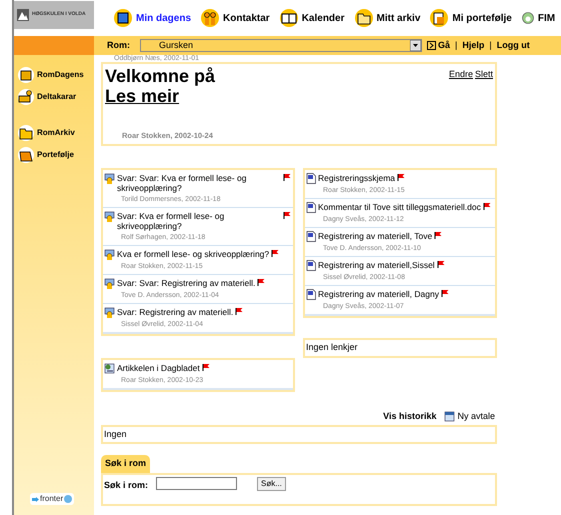 This screenshot has width=561, height=515. What do you see at coordinates (376, 265) in the screenshot?
I see `item-title-link: Registrering av materiell,Sissel` at bounding box center [376, 265].